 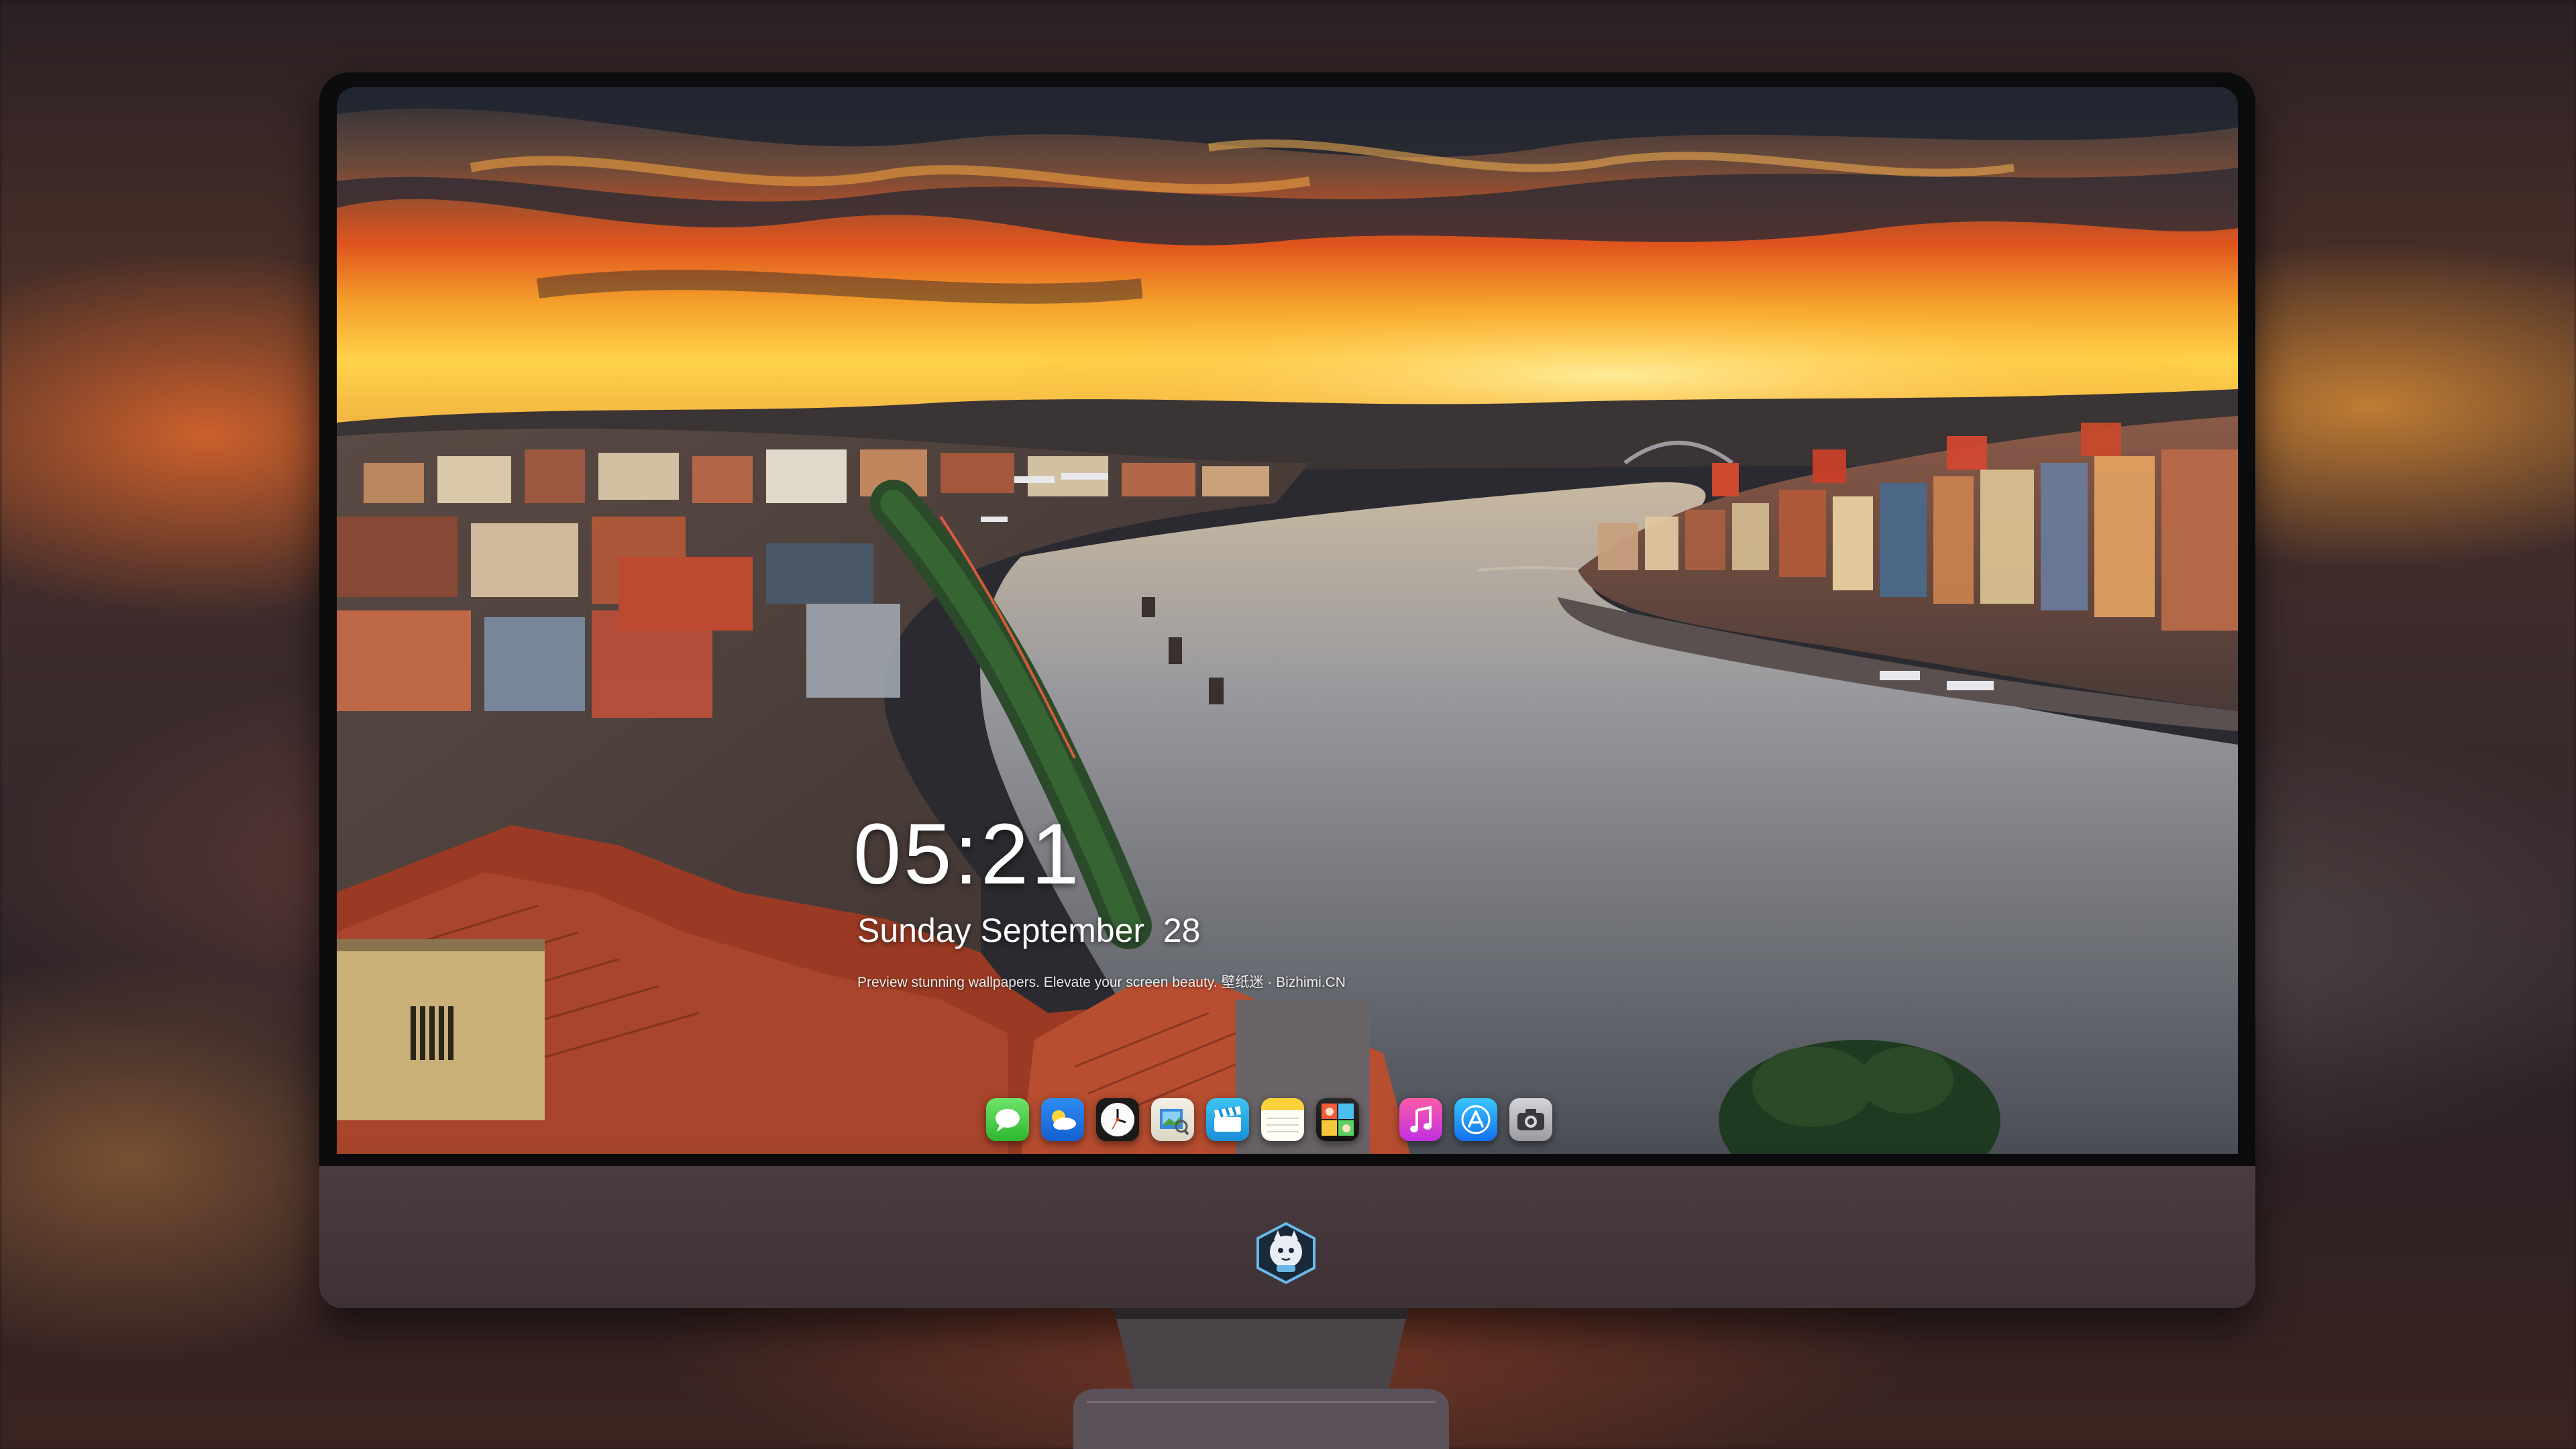 What do you see at coordinates (1261, 1378) in the screenshot?
I see `monitor-stand` at bounding box center [1261, 1378].